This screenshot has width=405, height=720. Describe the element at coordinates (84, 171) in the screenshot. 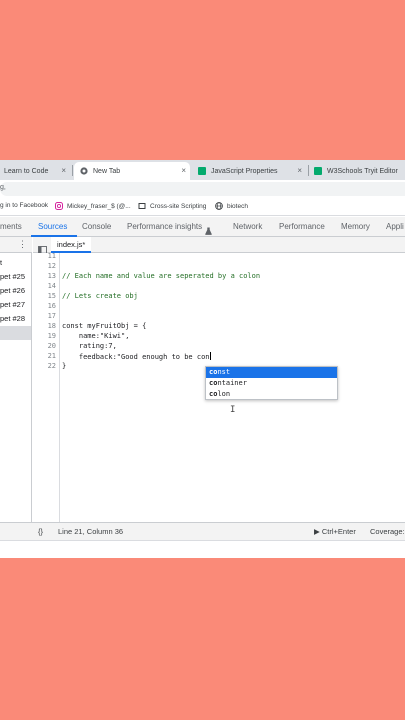

I see `chrome-icon` at that location.